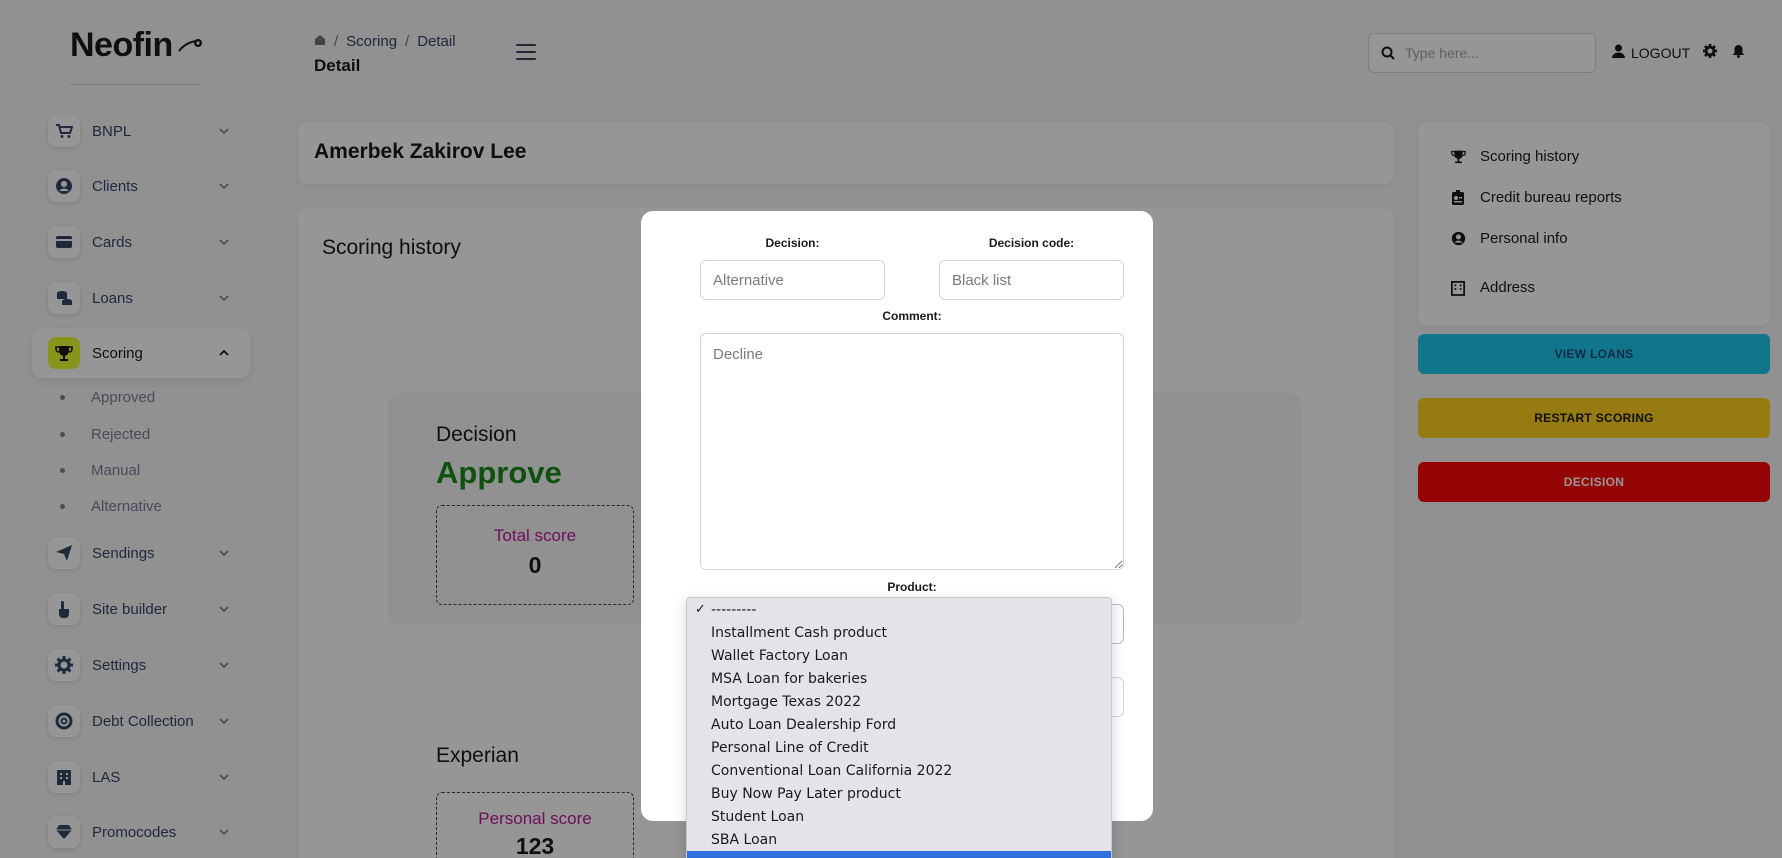  I want to click on product-option: Student Loan, so click(899, 816).